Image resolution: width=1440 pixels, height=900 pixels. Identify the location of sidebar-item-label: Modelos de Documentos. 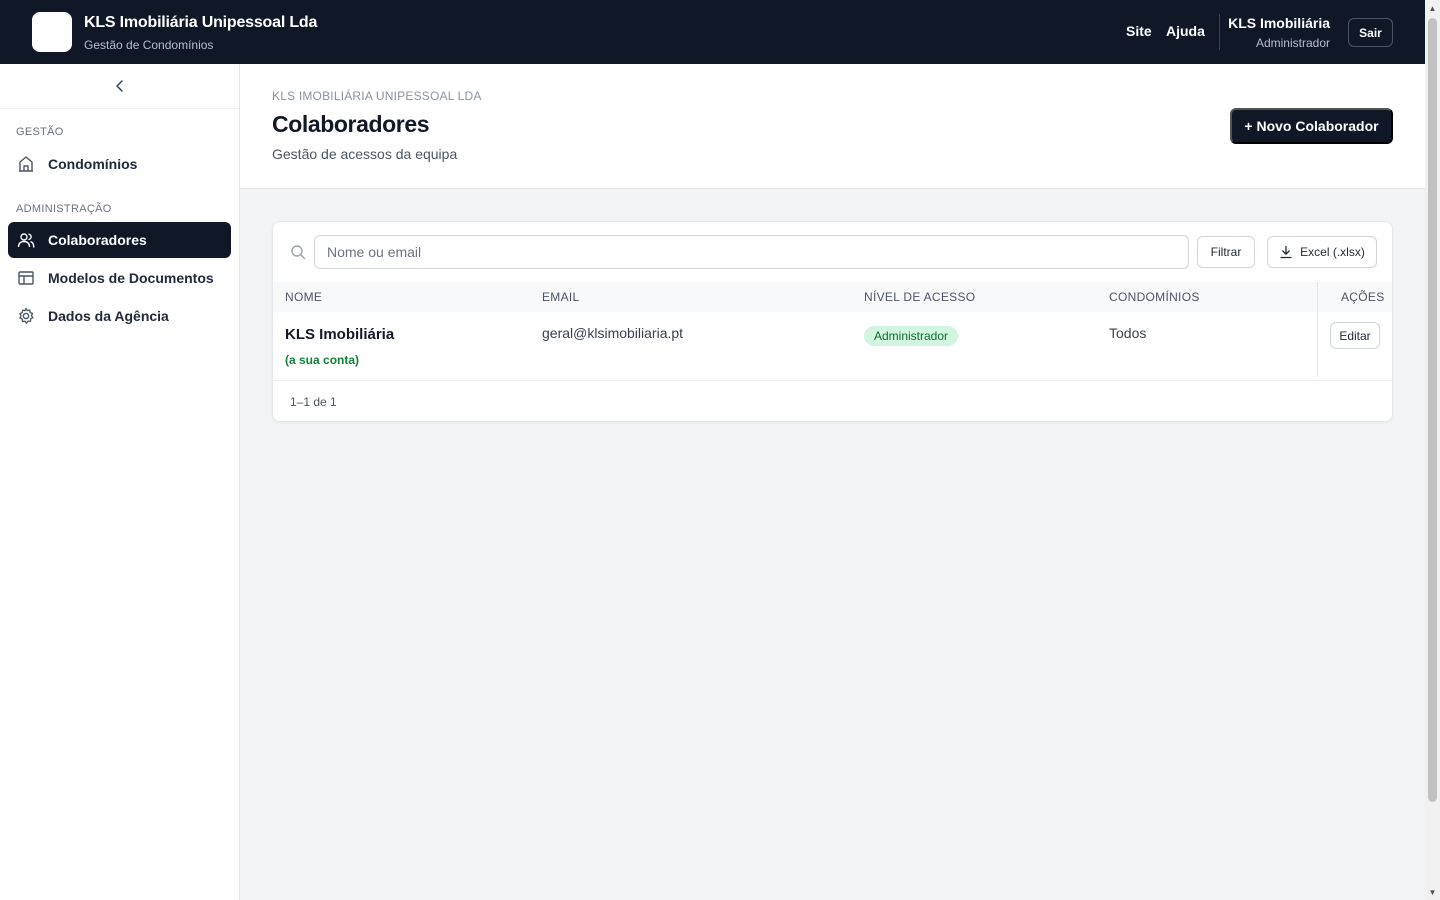
(131, 278).